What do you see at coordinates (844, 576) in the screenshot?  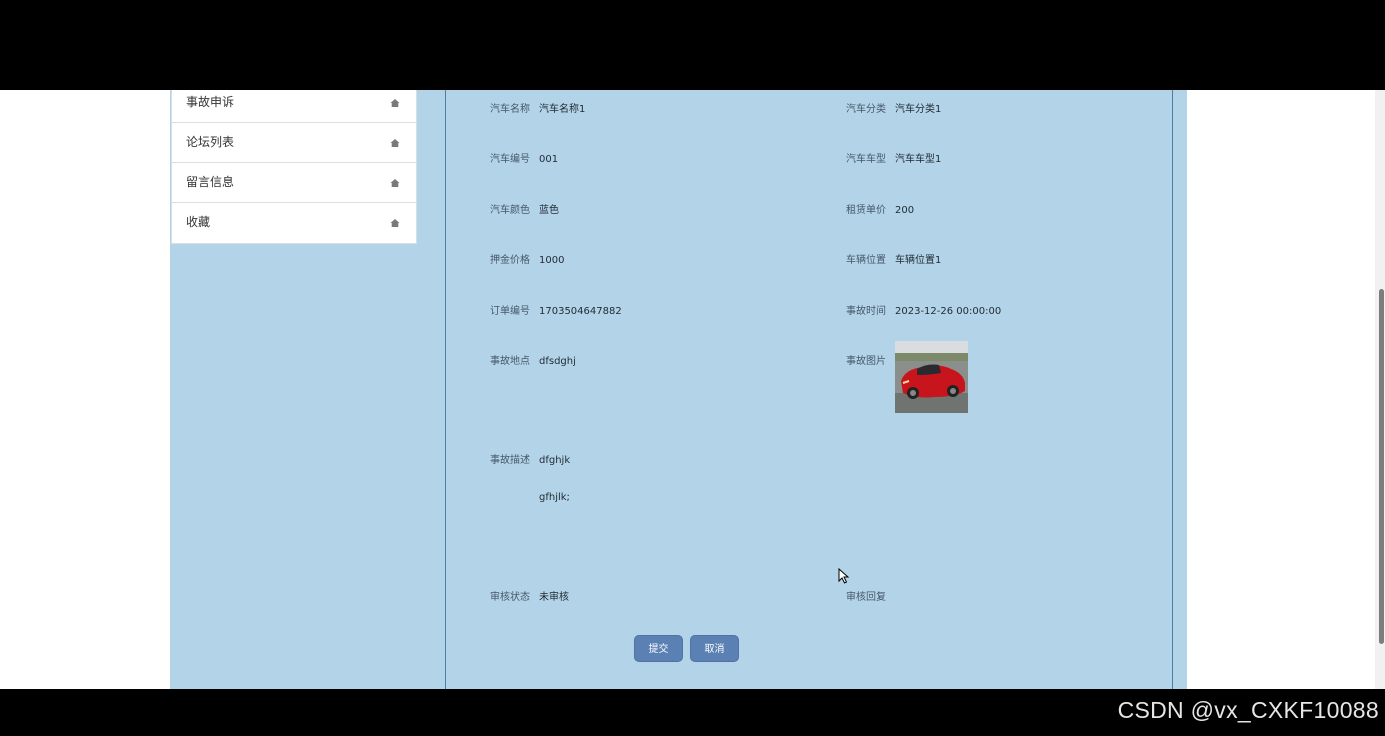 I see `mouse-cursor-icon` at bounding box center [844, 576].